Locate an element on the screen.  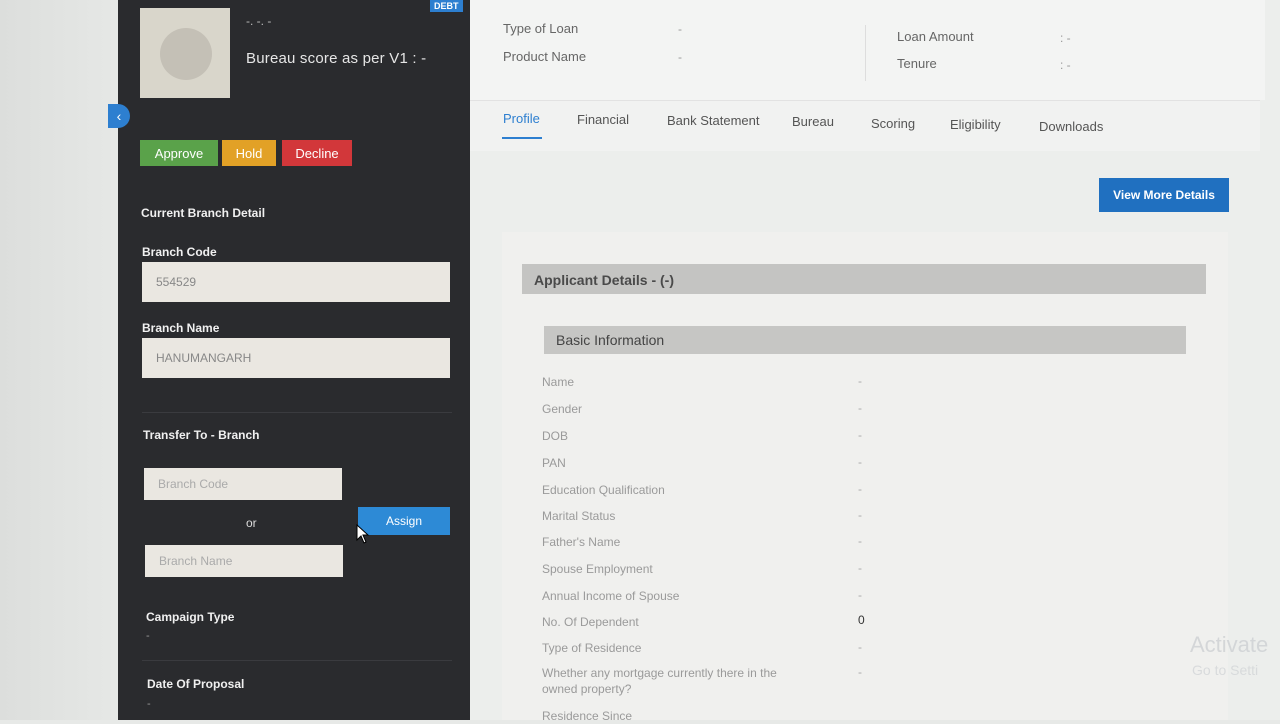
campaign-type-label: Campaign Type is located at coordinates (190, 617).